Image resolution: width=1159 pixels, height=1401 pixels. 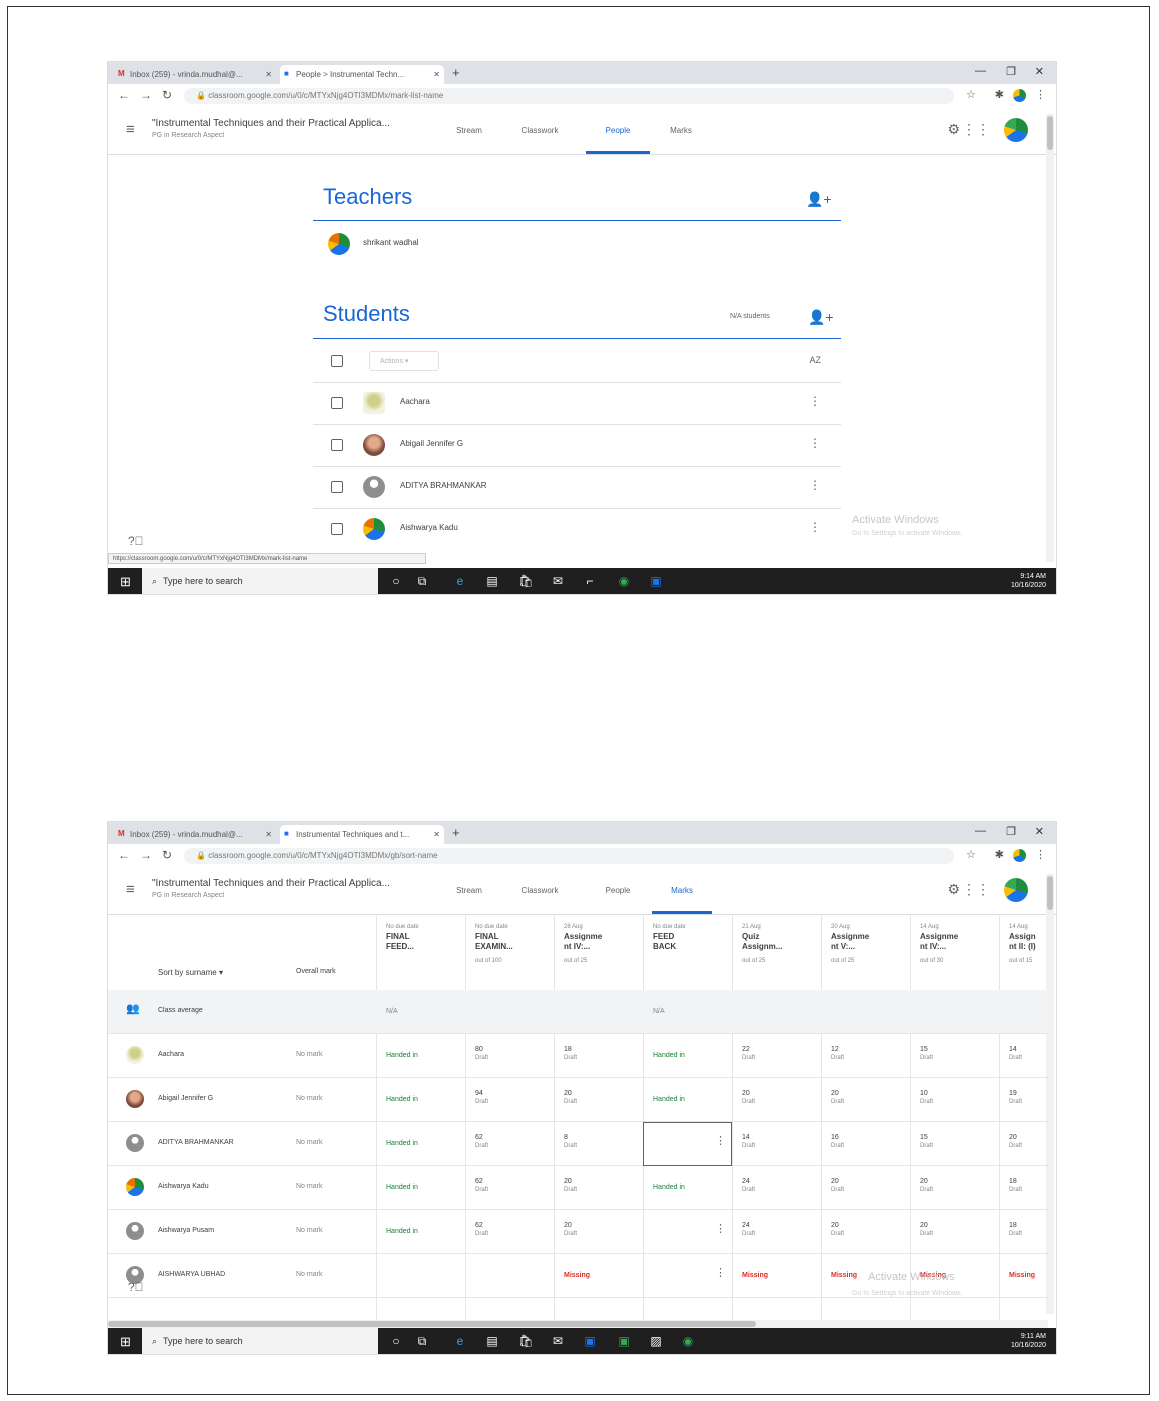 What do you see at coordinates (577, 530) in the screenshot?
I see `student-row: Aishwarya Kadu ⋮` at bounding box center [577, 530].